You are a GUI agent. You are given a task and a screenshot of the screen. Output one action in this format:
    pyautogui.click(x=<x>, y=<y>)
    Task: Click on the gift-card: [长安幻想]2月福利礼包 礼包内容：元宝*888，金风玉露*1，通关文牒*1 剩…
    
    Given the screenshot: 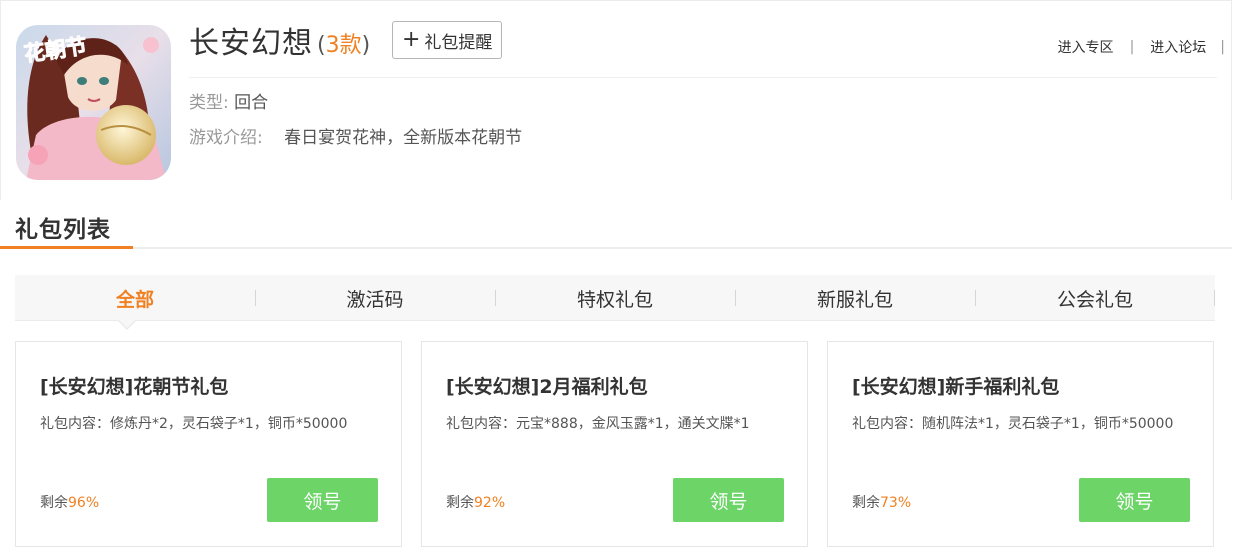 What is the action you would take?
    pyautogui.click(x=614, y=444)
    